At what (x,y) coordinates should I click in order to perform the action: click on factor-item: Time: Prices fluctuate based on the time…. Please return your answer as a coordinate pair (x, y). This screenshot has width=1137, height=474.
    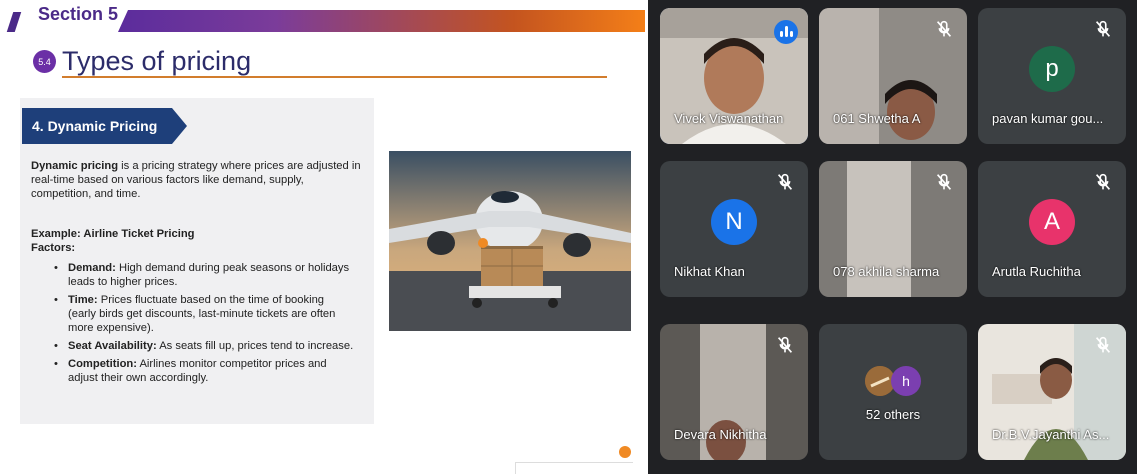
    Looking at the image, I should click on (204, 314).